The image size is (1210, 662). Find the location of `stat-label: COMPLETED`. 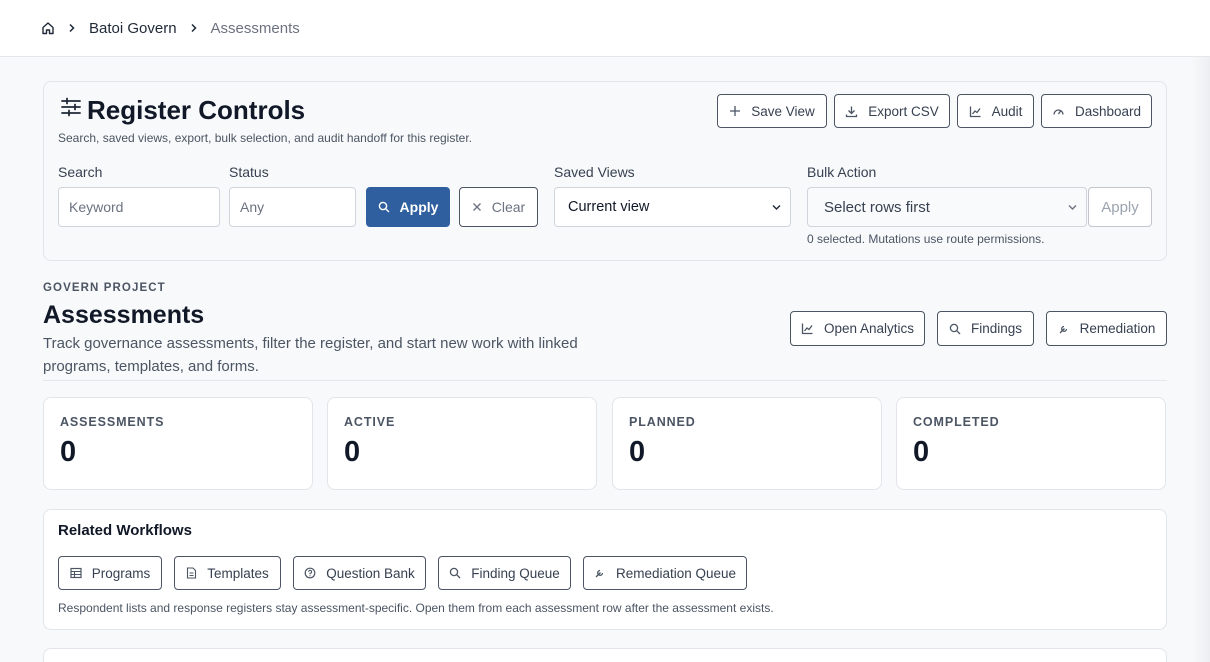

stat-label: COMPLETED is located at coordinates (956, 422).